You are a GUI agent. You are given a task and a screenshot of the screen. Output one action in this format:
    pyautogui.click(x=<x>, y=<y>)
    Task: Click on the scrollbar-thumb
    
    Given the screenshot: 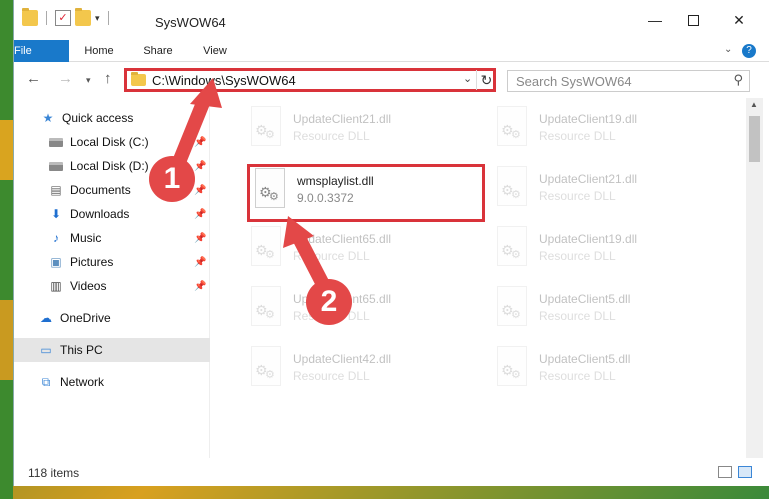 What is the action you would take?
    pyautogui.click(x=754, y=139)
    